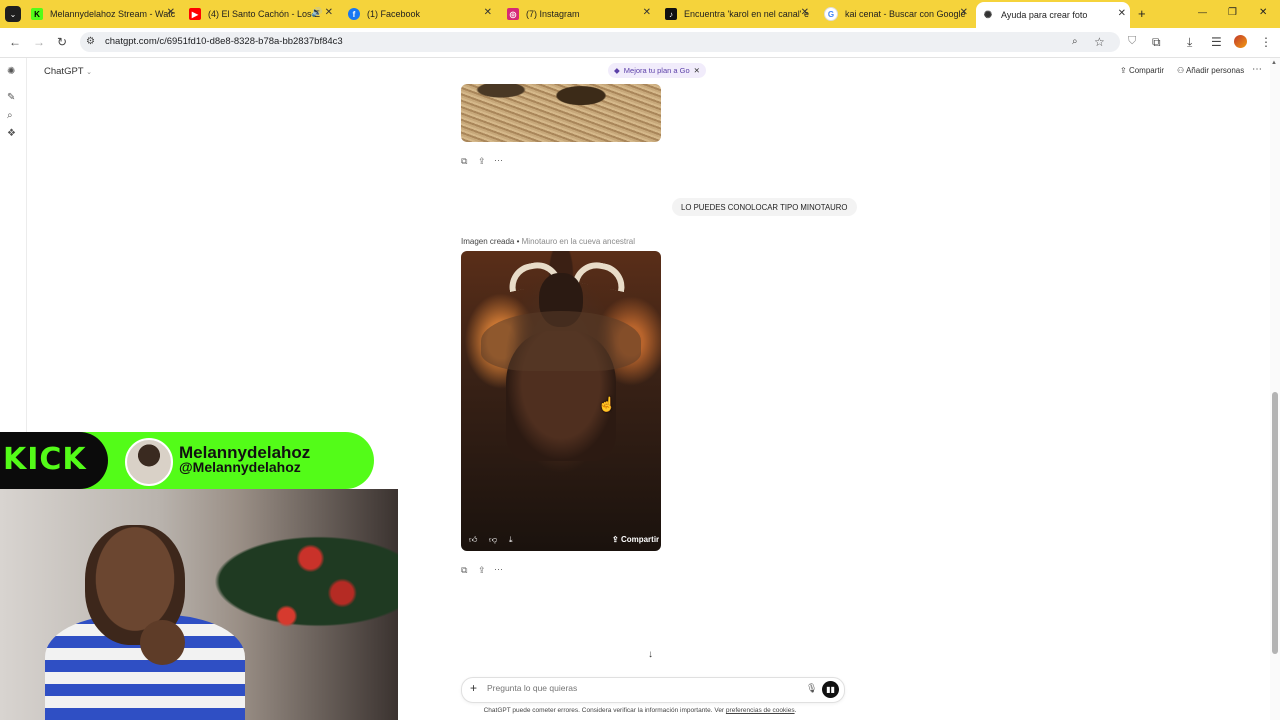 The height and width of the screenshot is (720, 1280). I want to click on bookmark-star-icon: ☆, so click(1099, 42).